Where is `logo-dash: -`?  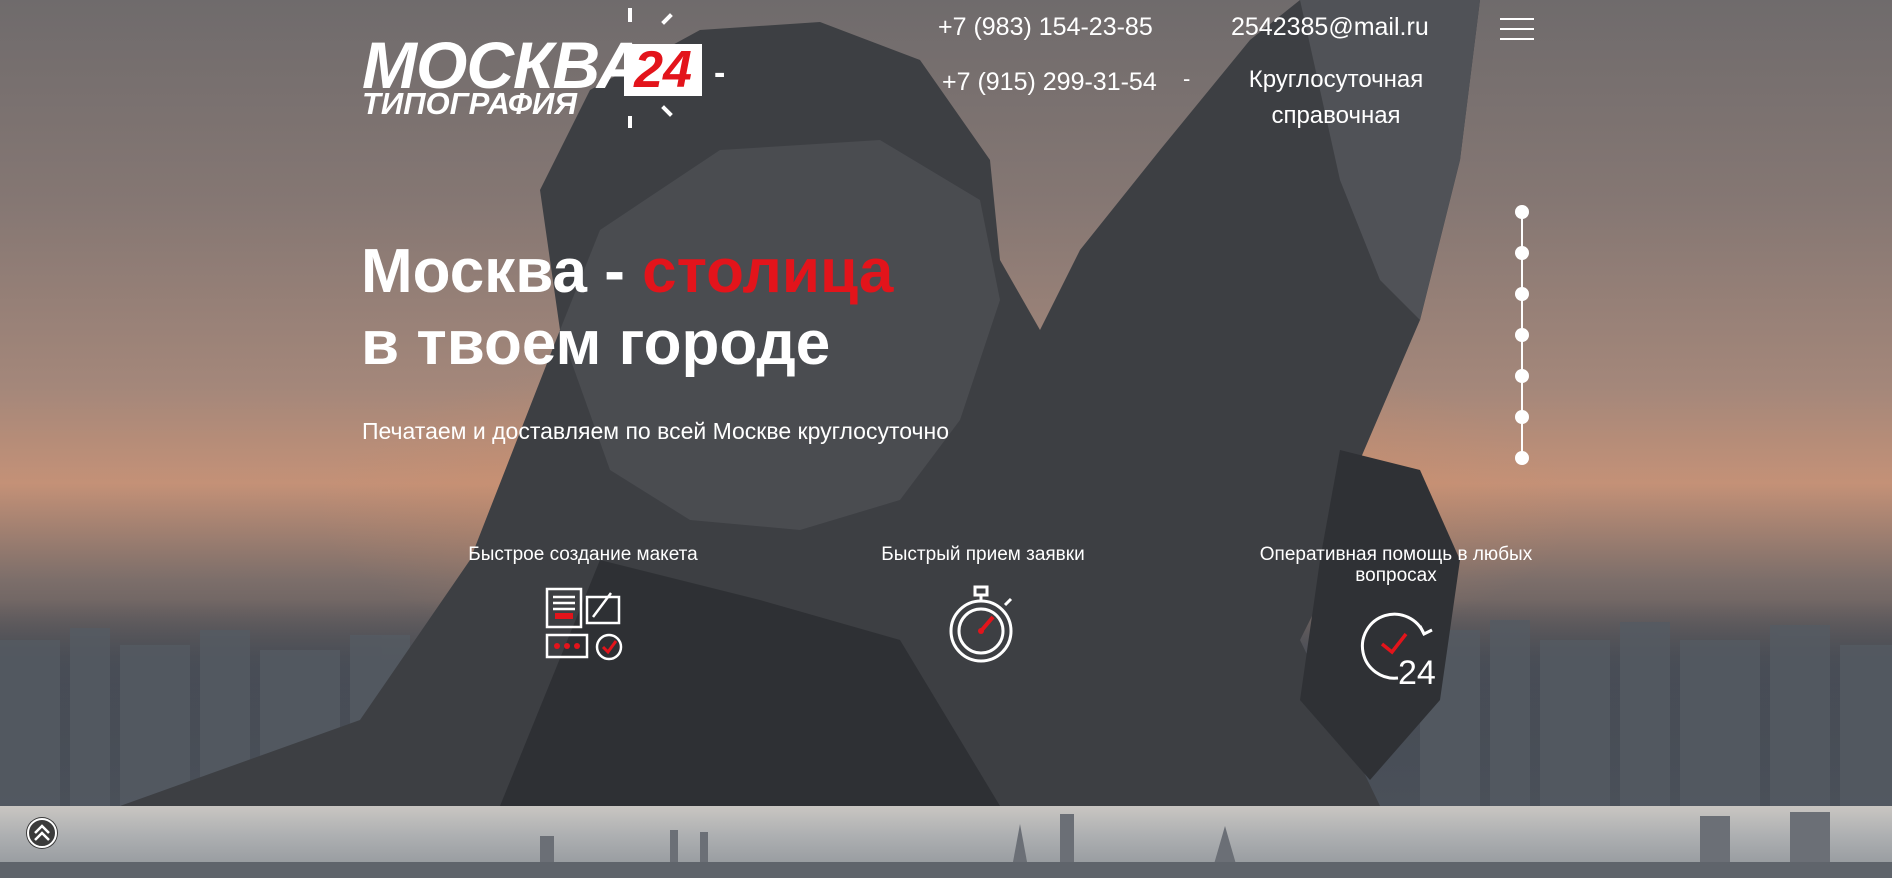 logo-dash: - is located at coordinates (720, 73).